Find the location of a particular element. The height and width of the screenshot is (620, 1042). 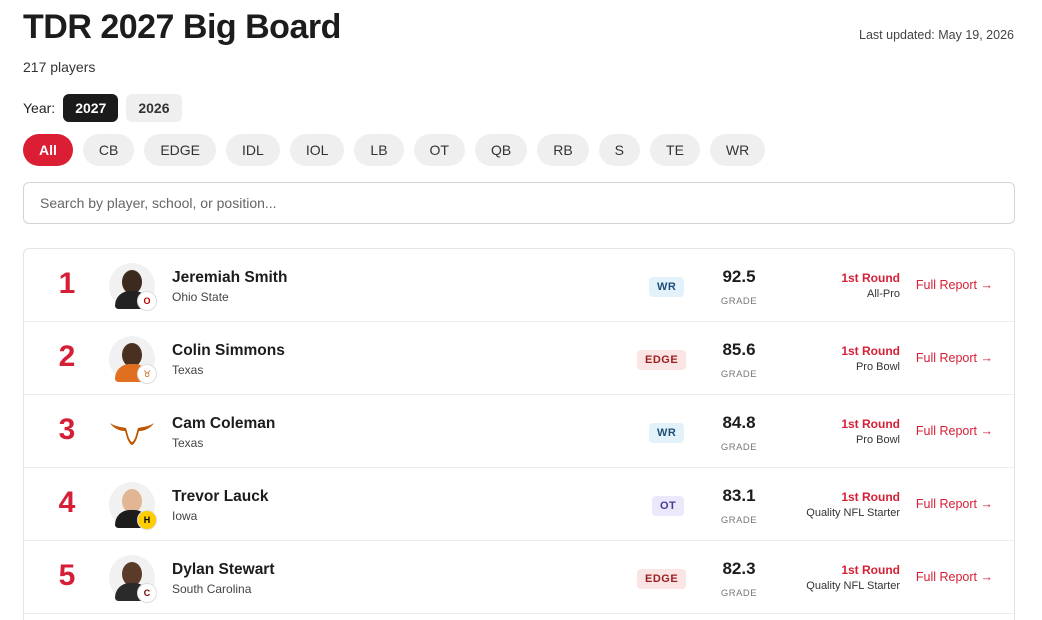

search-input is located at coordinates (519, 203).